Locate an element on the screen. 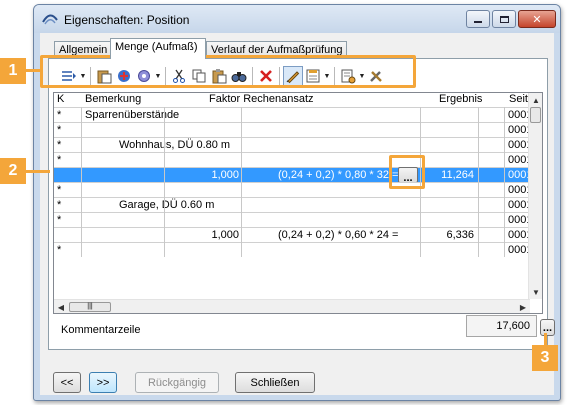 This screenshot has height=405, width=572. app-icon is located at coordinates (50, 19).